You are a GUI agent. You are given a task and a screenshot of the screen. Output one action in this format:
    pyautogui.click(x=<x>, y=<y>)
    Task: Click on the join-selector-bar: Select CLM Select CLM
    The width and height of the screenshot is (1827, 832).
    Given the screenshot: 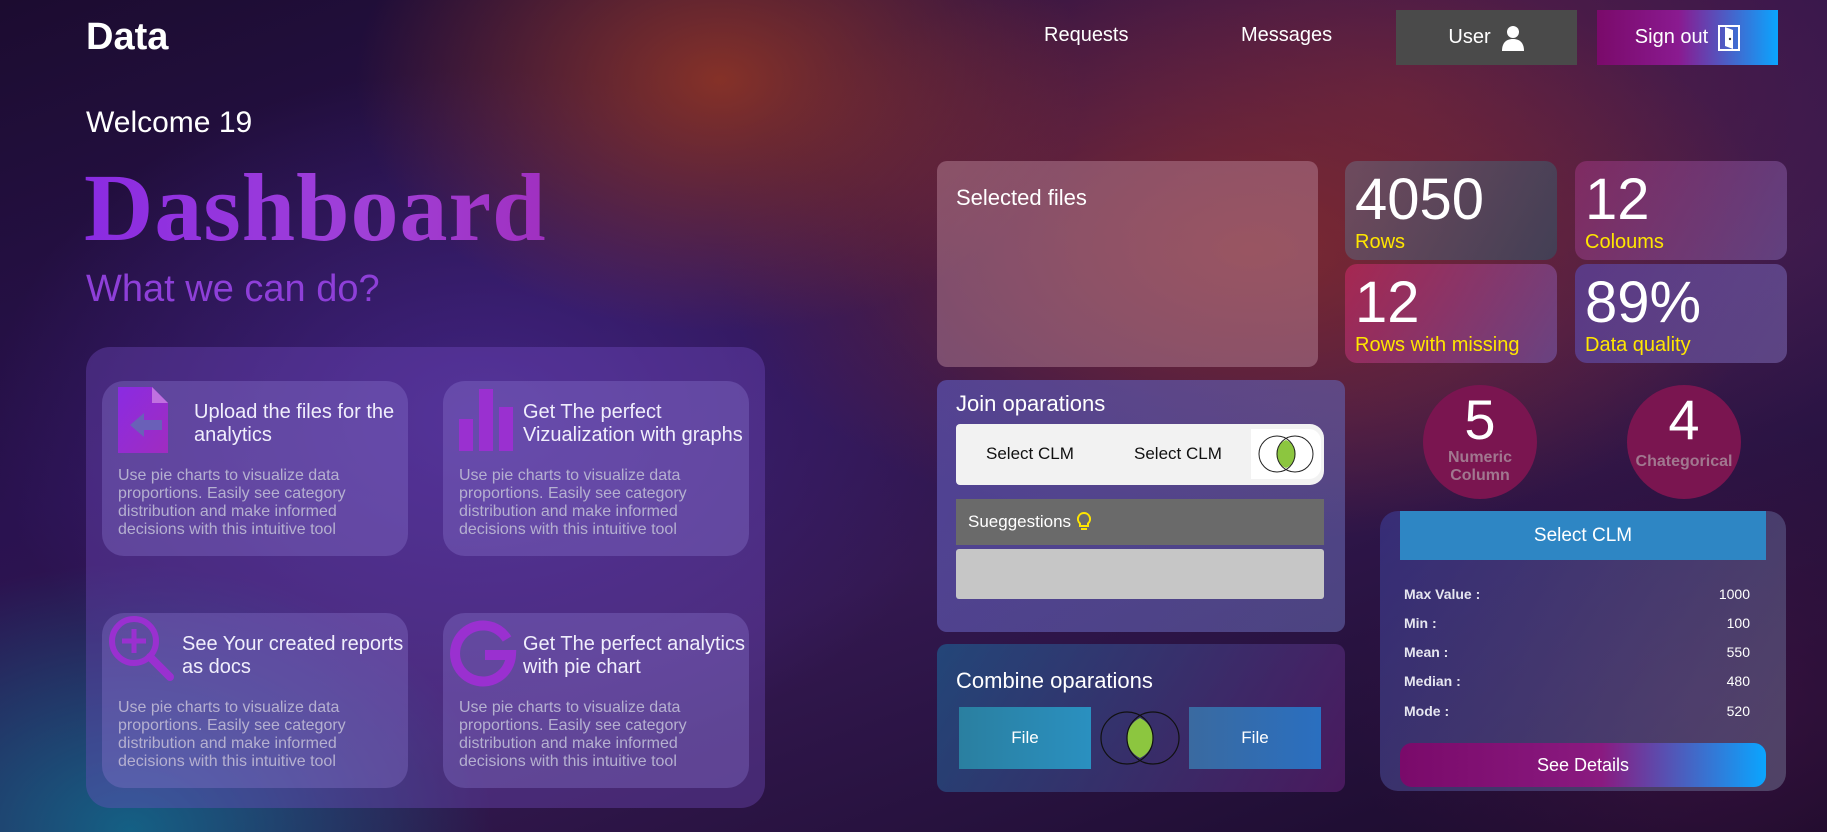 What is the action you would take?
    pyautogui.click(x=1140, y=454)
    